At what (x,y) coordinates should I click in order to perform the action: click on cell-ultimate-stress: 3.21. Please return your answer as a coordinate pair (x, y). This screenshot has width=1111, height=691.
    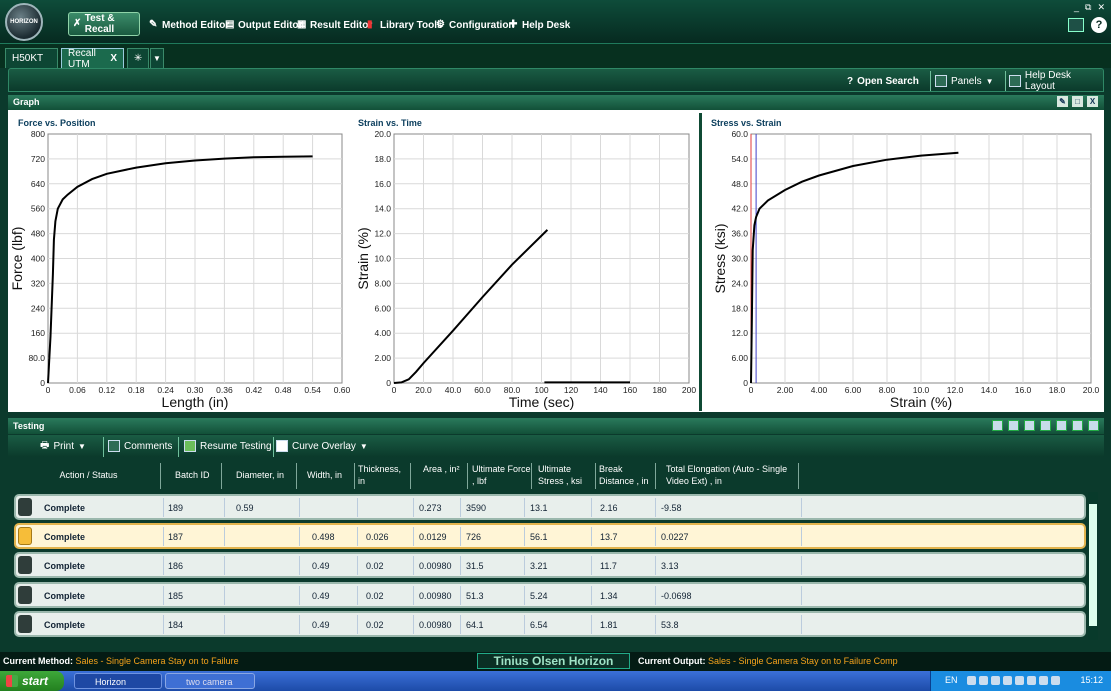
    Looking at the image, I should click on (539, 566).